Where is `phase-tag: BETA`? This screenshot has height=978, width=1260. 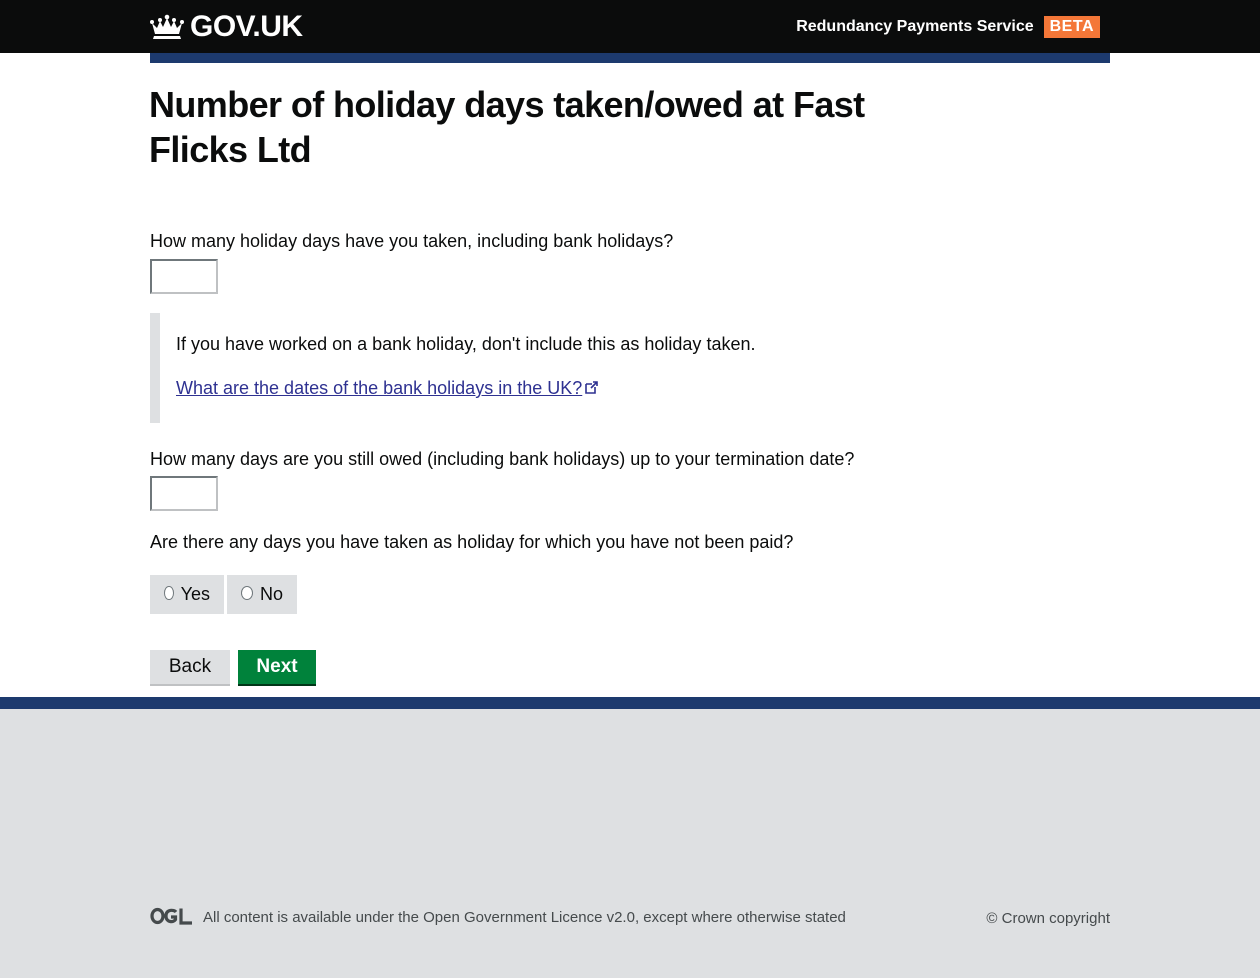 phase-tag: BETA is located at coordinates (1071, 27).